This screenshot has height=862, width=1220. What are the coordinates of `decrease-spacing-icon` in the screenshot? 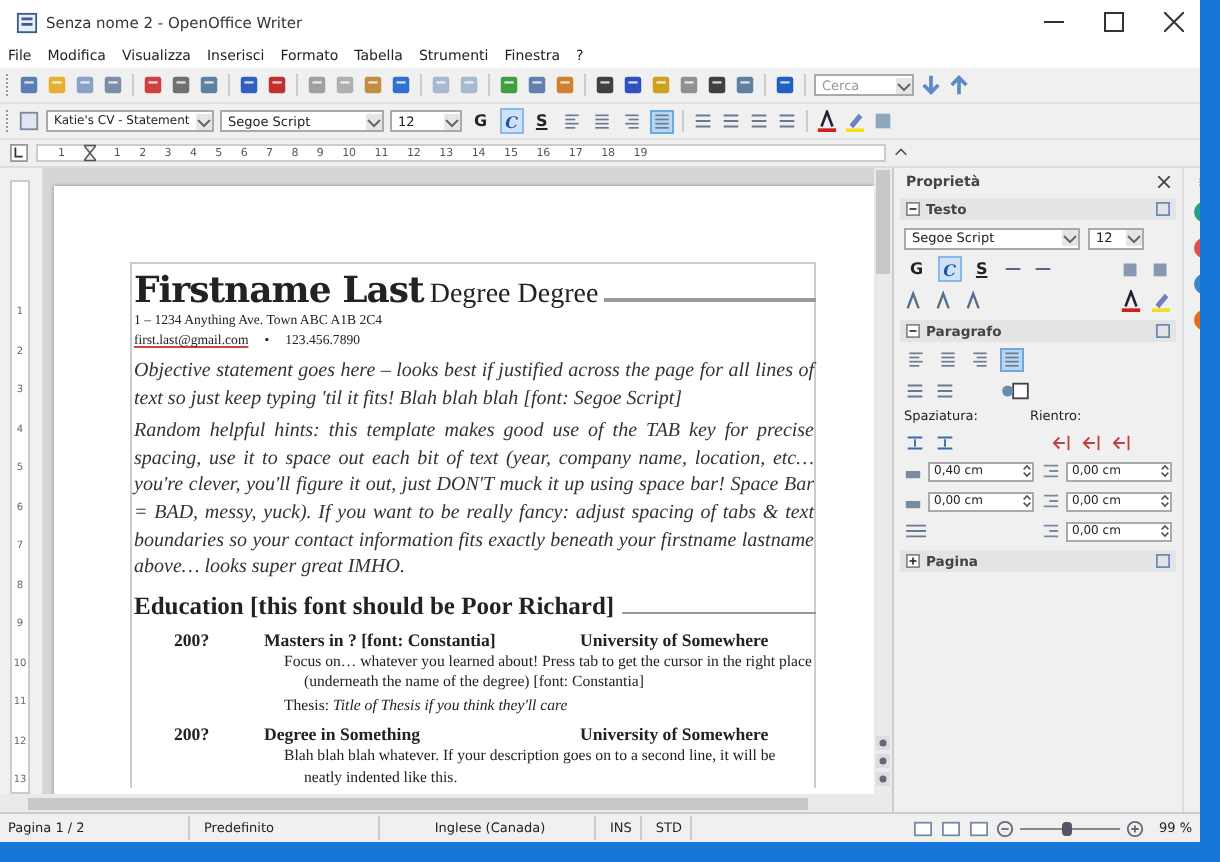 It's located at (945, 442).